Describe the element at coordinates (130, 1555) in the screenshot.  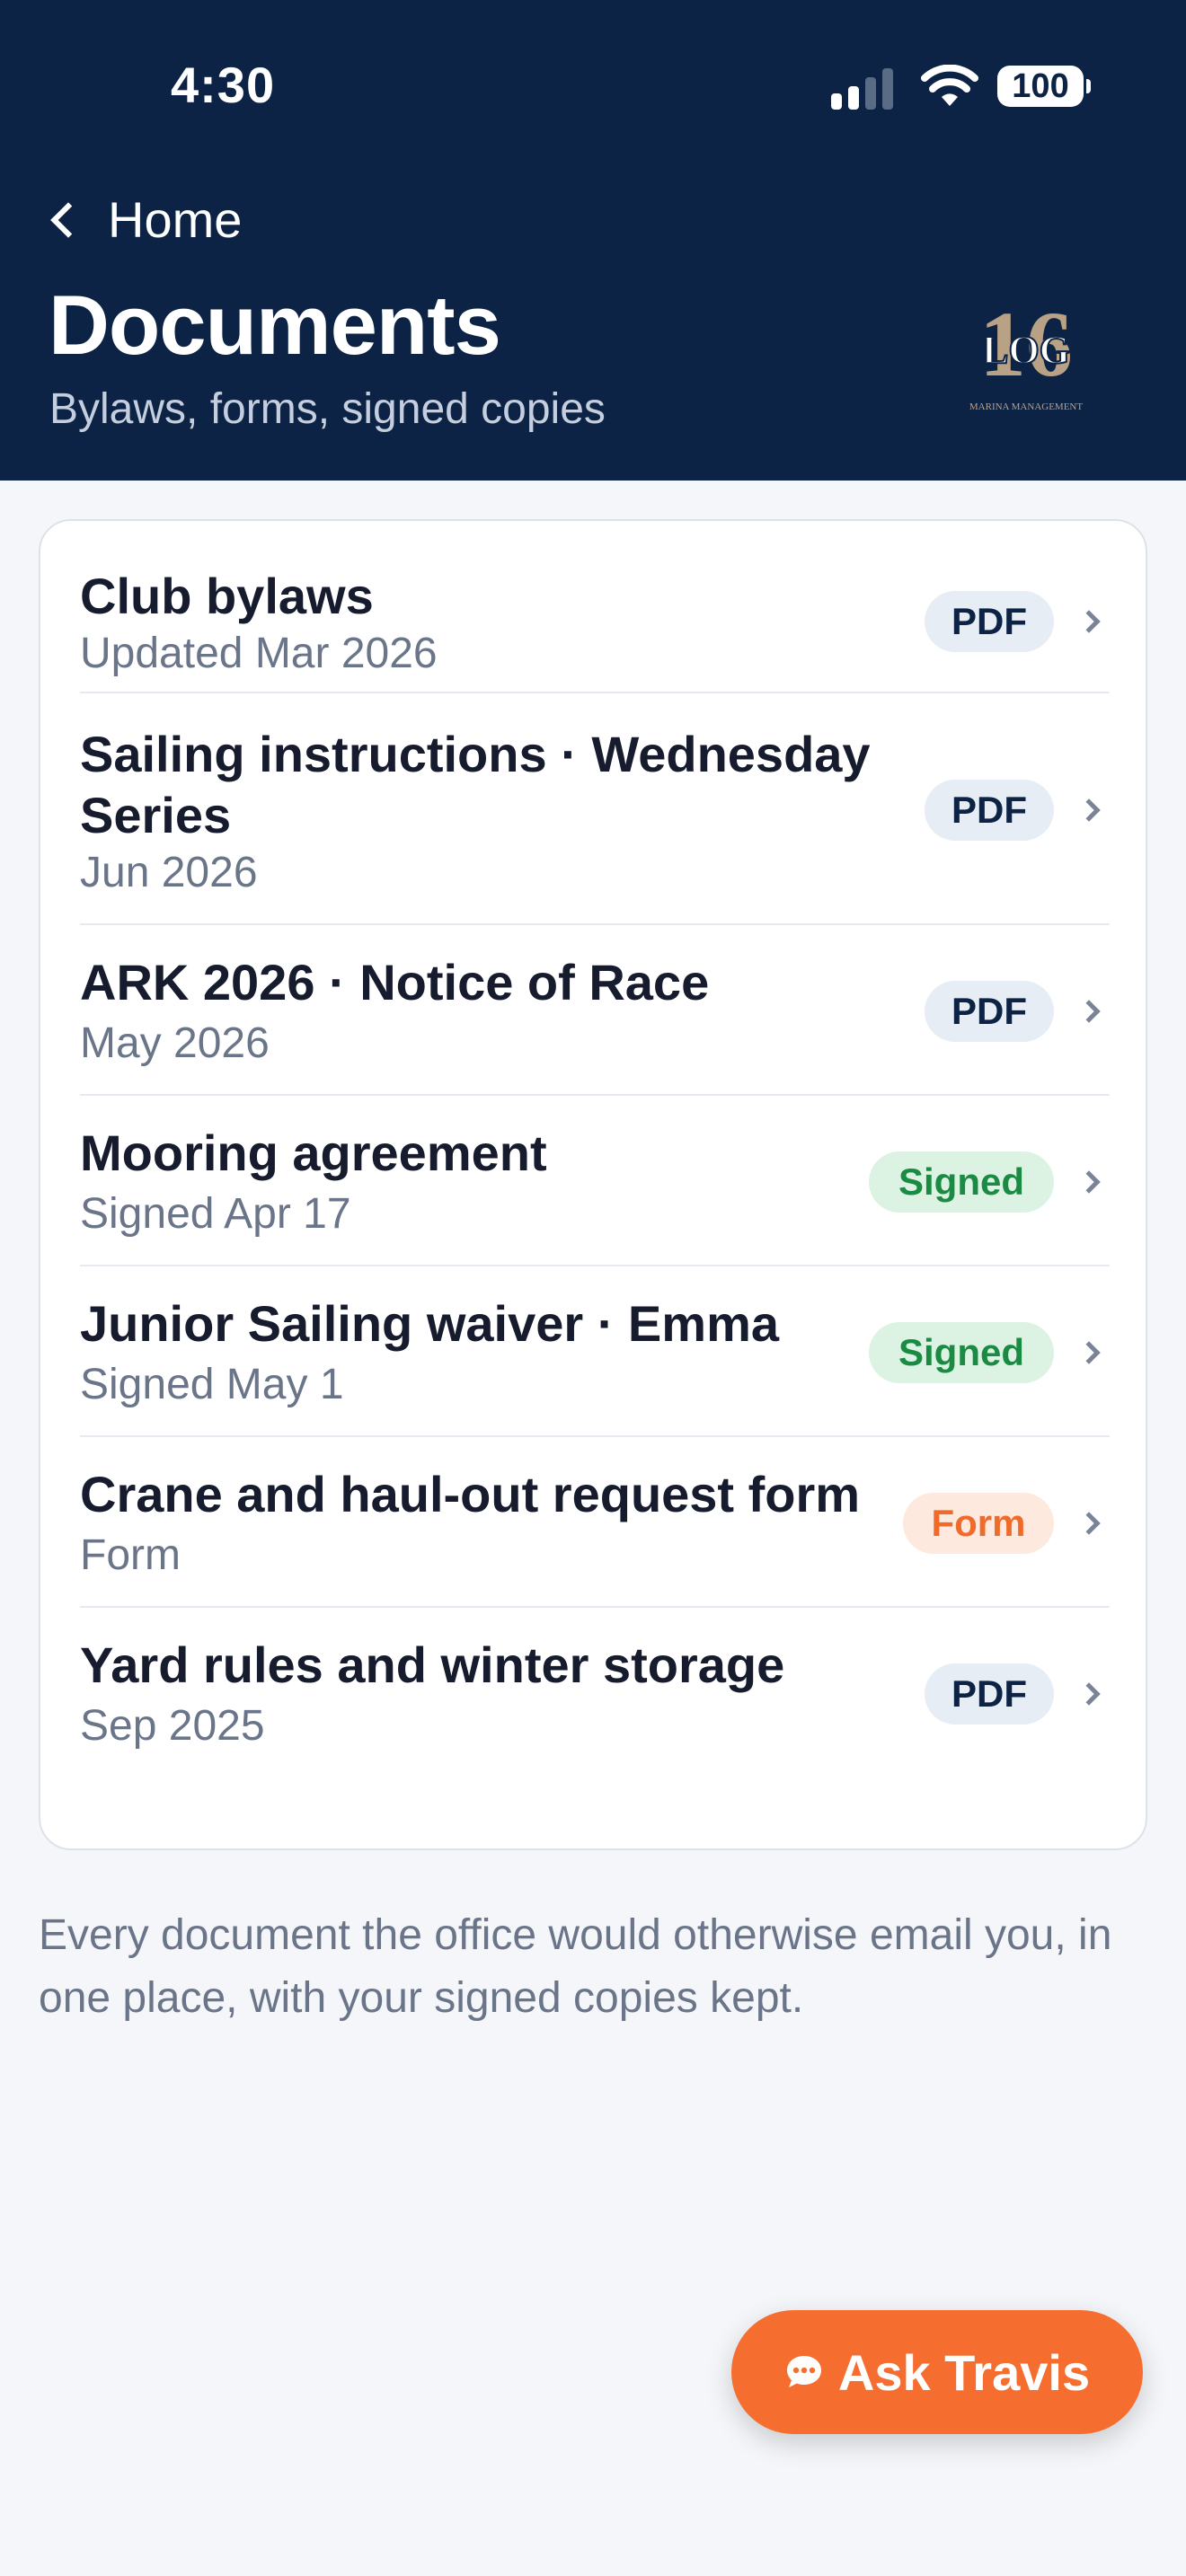
I see `document-subtitle: Form` at that location.